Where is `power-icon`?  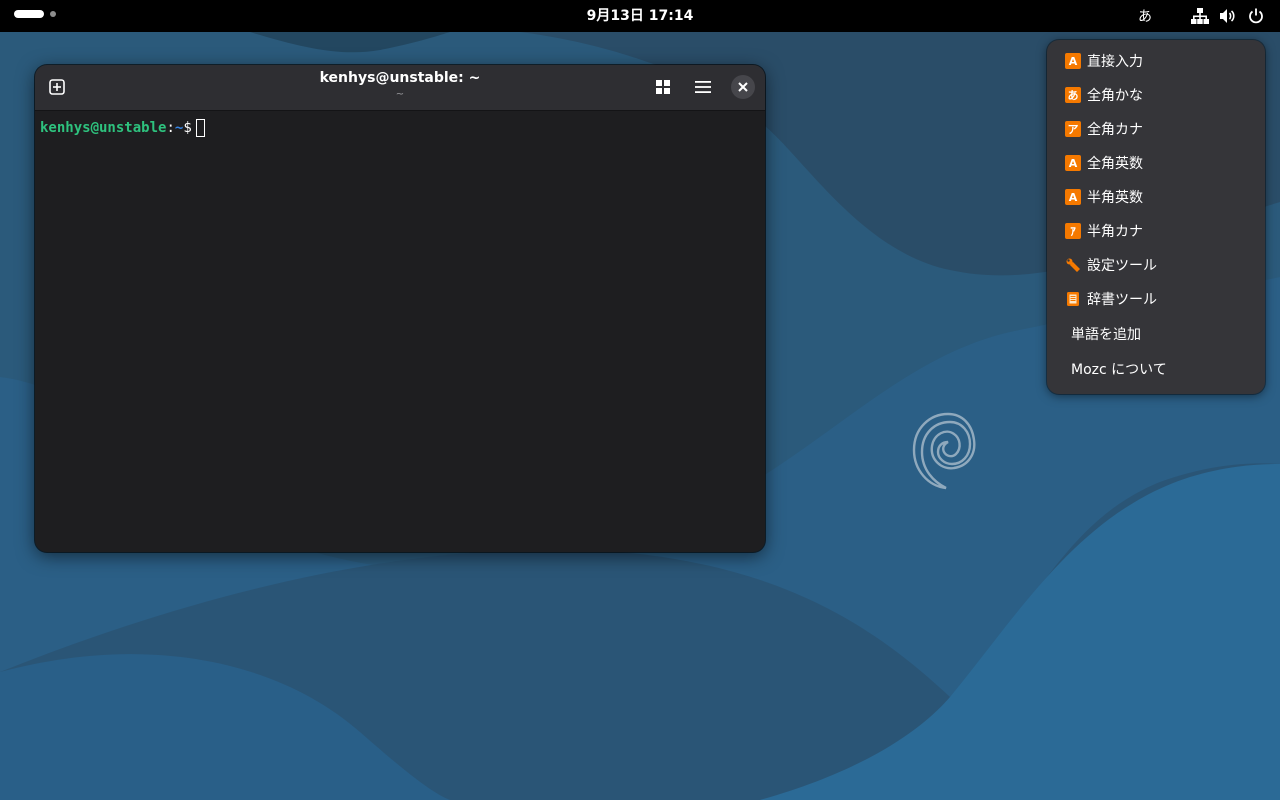
power-icon is located at coordinates (1256, 16).